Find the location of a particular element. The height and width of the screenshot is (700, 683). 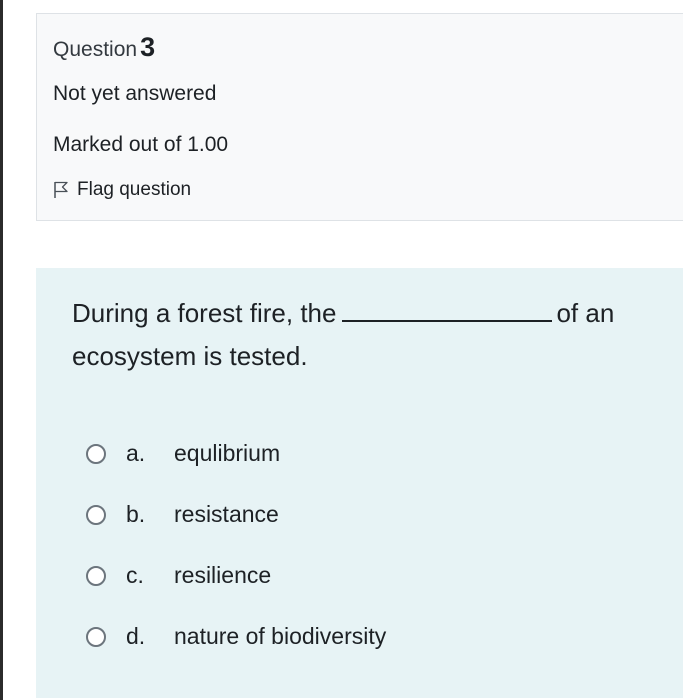

flag-question-label: Flag question is located at coordinates (134, 189).